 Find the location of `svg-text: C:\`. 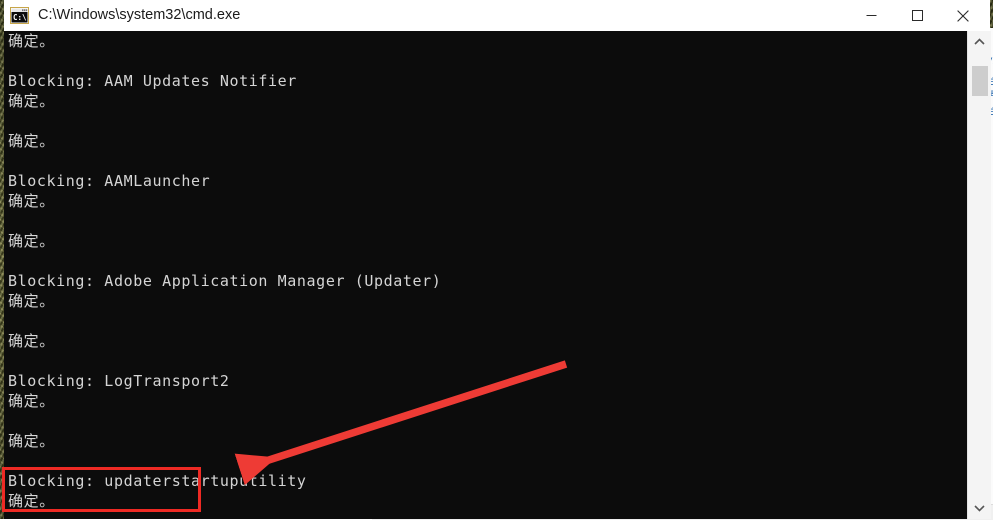

svg-text: C:\ is located at coordinates (20, 17).